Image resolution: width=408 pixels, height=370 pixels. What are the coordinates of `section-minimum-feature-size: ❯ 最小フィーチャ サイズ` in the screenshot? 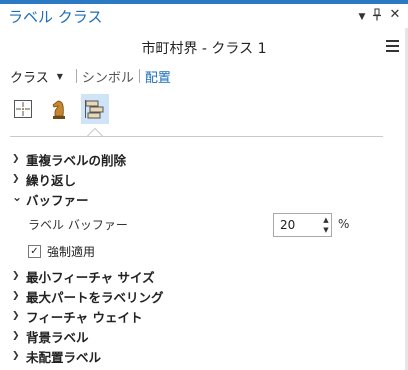 It's located at (83, 276).